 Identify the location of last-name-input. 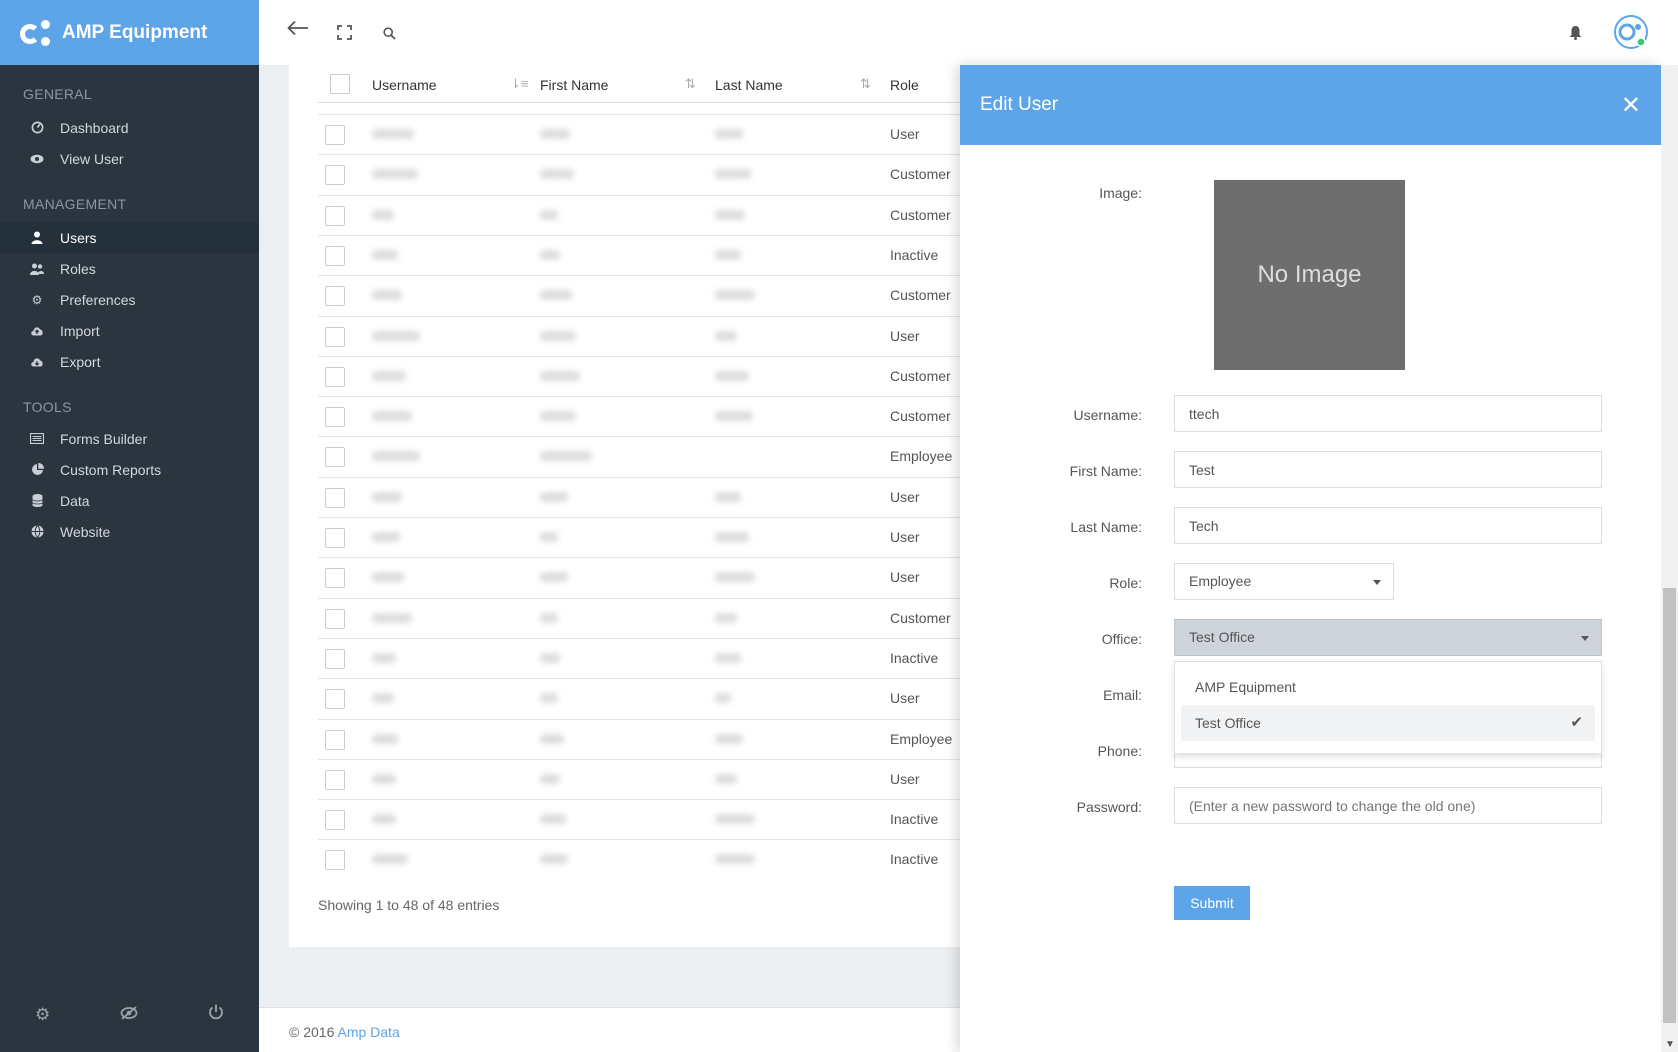
(1388, 525).